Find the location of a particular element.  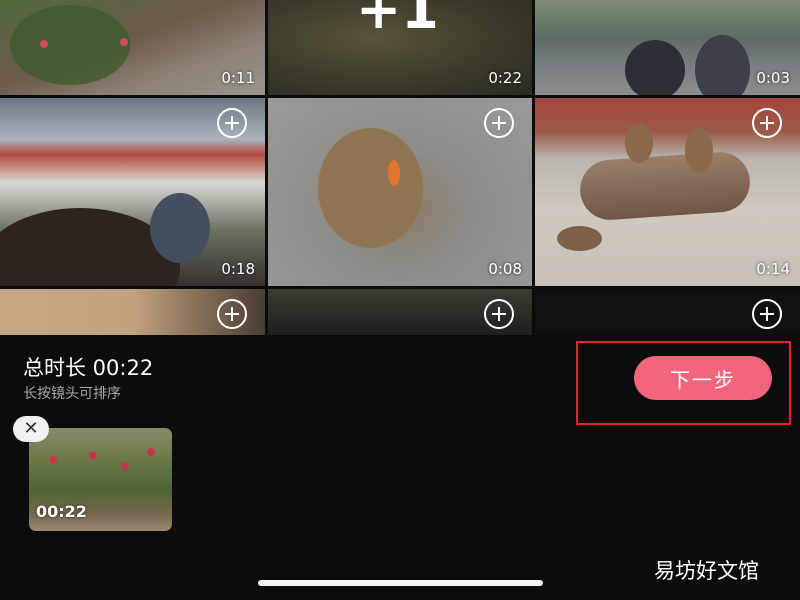

media-tile: 0:18 is located at coordinates (132, 192).